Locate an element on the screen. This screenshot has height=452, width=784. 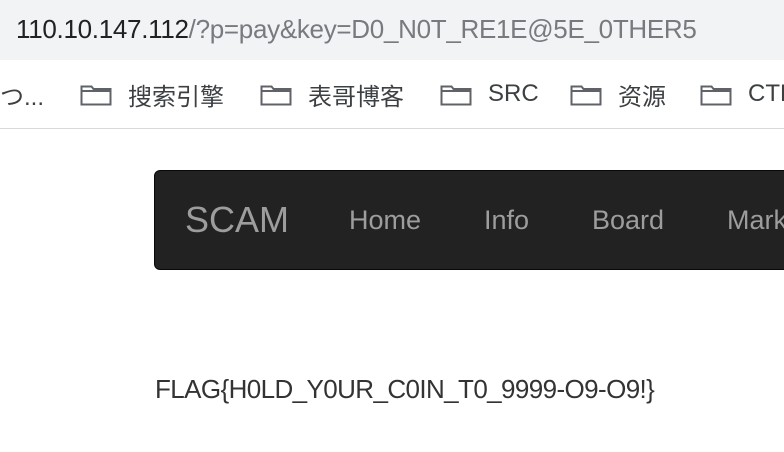
url-path: /?p=pay&key=D0_N0T_RE1E@5E_0THER5 is located at coordinates (442, 29).